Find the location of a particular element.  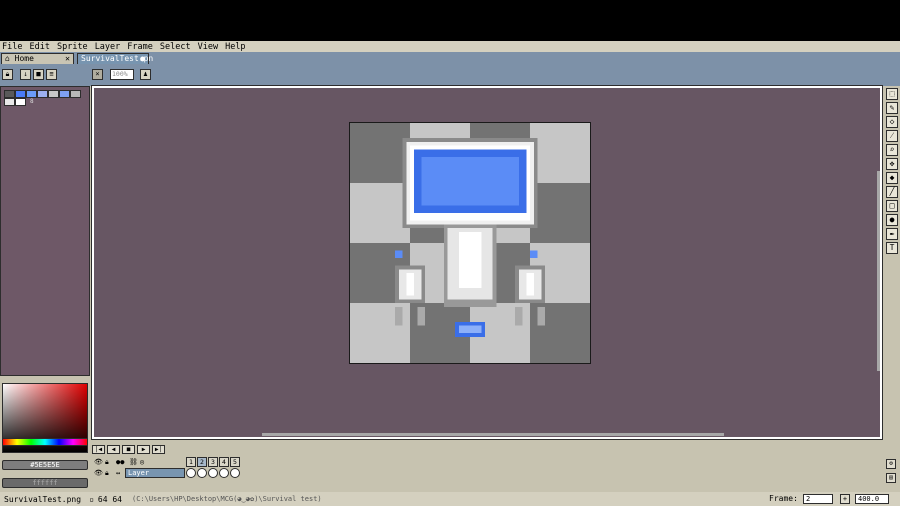

frame-header-active: 2 is located at coordinates (202, 462).